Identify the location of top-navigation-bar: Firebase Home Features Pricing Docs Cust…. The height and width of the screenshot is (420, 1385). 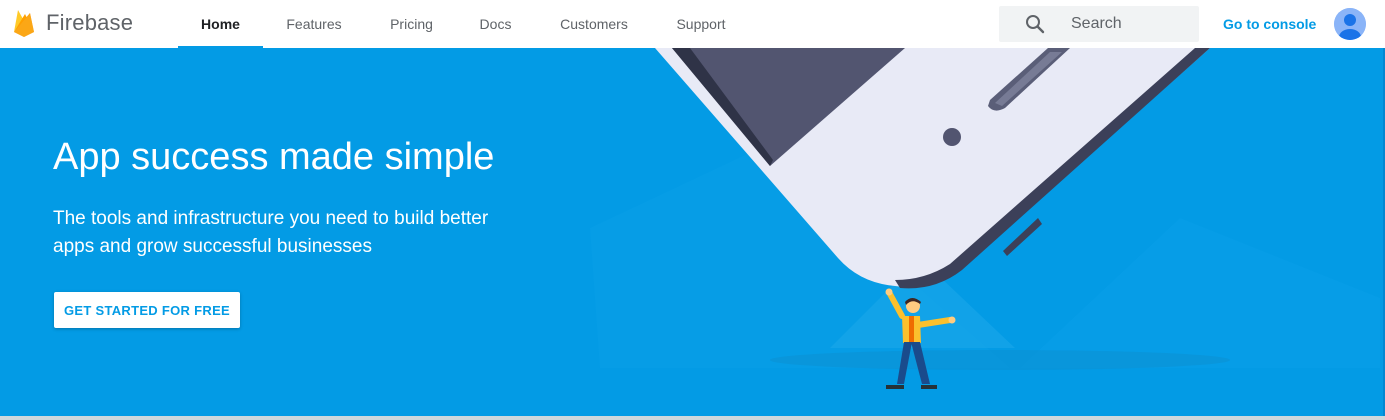
(692, 24).